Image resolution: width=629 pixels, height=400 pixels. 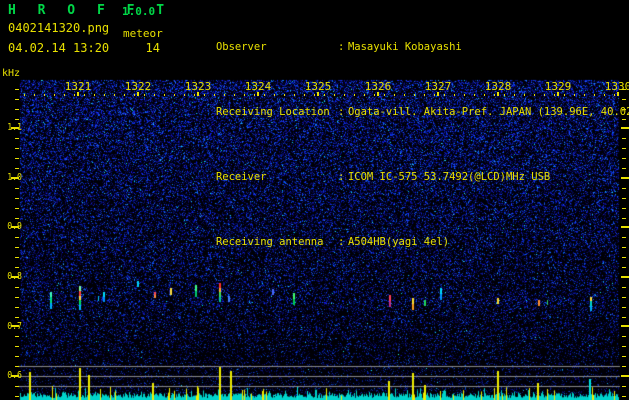 I want to click on station-label: Receiver, so click(x=241, y=177).